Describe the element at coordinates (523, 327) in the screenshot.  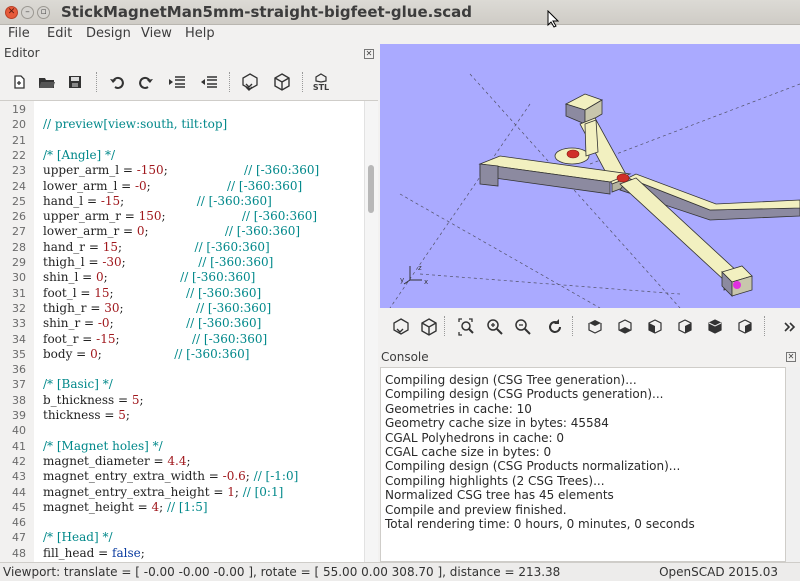
I see `zoom-out-icon` at that location.